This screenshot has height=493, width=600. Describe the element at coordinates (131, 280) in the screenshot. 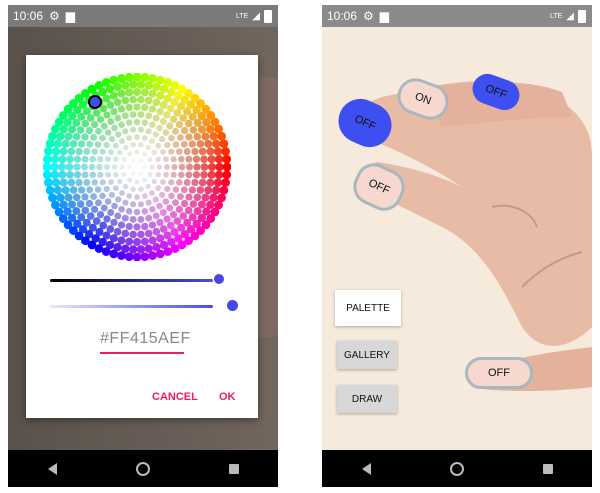

I see `lightness-slider` at that location.